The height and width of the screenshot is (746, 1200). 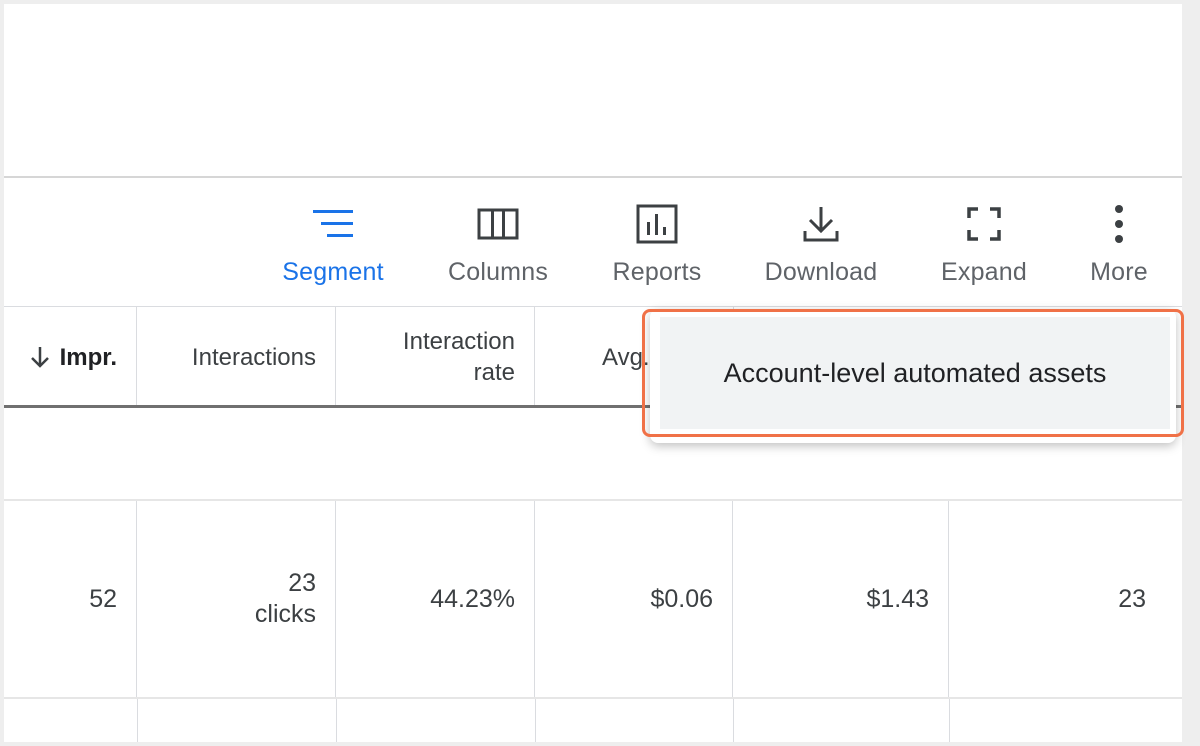 I want to click on reports-icon, so click(x=657, y=224).